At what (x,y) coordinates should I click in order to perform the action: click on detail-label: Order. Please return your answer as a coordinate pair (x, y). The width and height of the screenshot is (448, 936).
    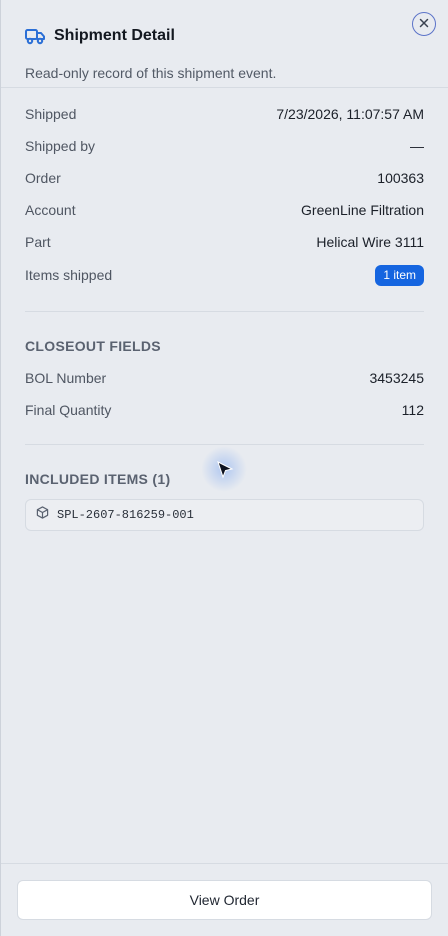
    Looking at the image, I should click on (43, 178).